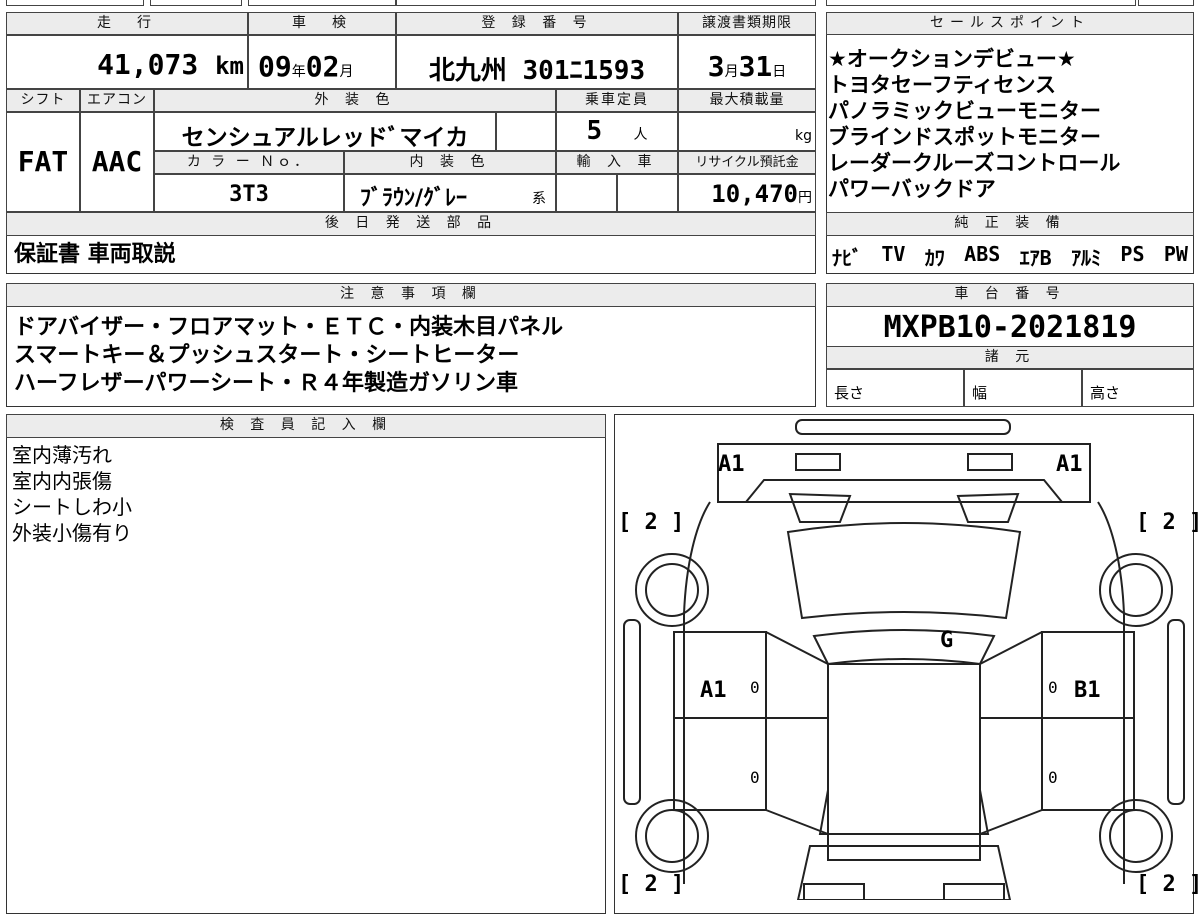 Image resolution: width=1200 pixels, height=914 pixels. I want to click on diagram-label-tire-rl: [ 2 ], so click(651, 884).